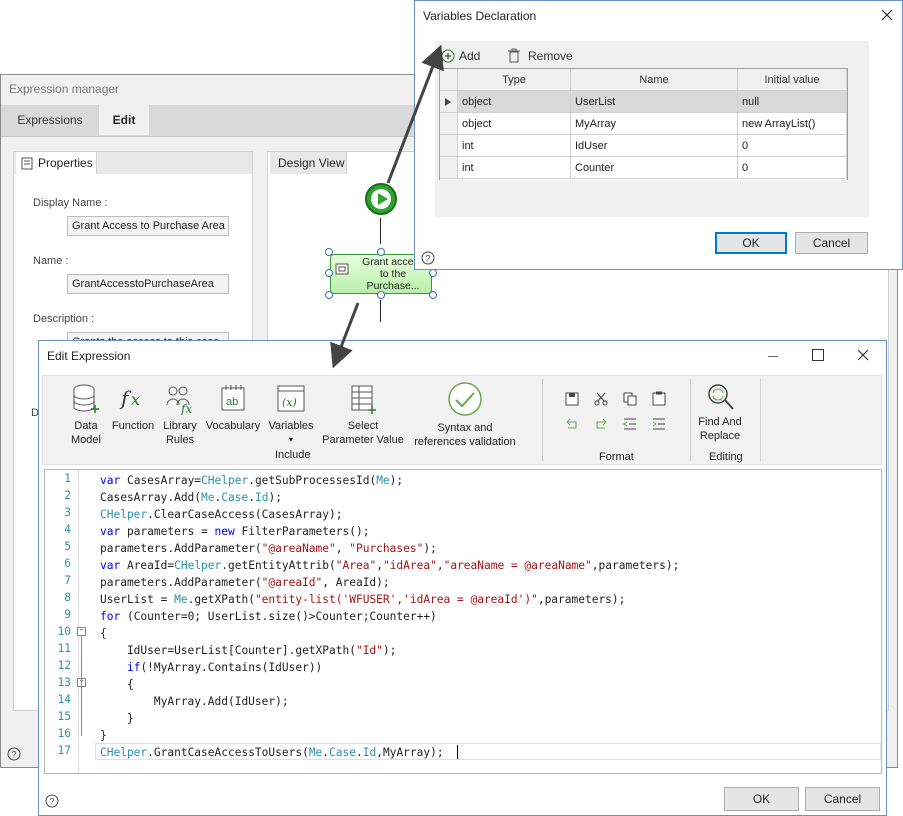 The height and width of the screenshot is (816, 903). What do you see at coordinates (387, 206) in the screenshot?
I see `annotation-arrows` at bounding box center [387, 206].